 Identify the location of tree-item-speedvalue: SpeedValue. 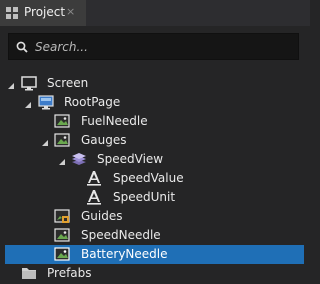
(155, 178).